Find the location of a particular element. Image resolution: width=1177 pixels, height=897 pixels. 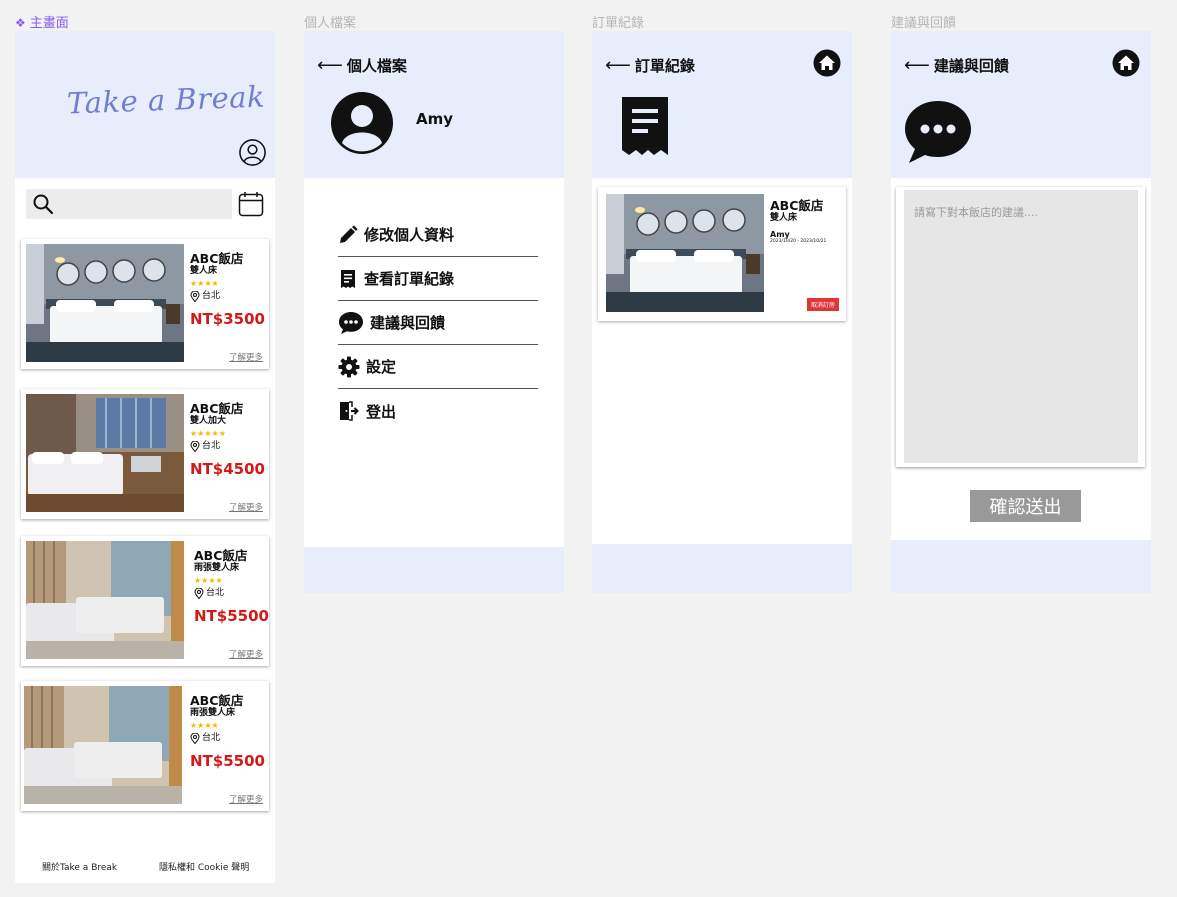

search-bar is located at coordinates (129, 204).